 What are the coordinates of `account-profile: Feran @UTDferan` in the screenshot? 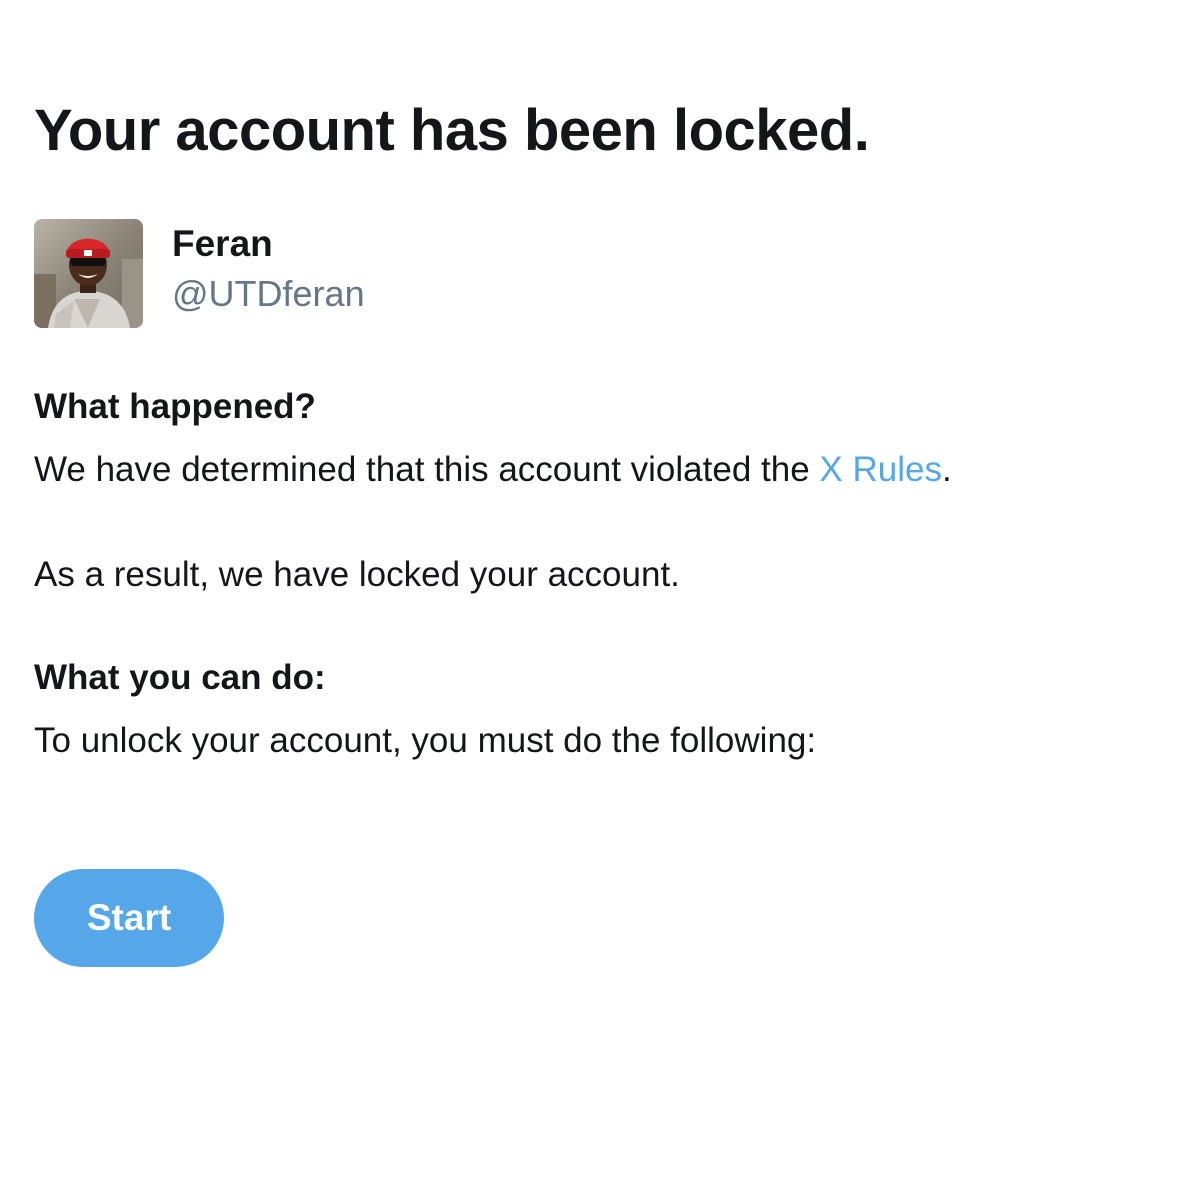 It's located at (199, 274).